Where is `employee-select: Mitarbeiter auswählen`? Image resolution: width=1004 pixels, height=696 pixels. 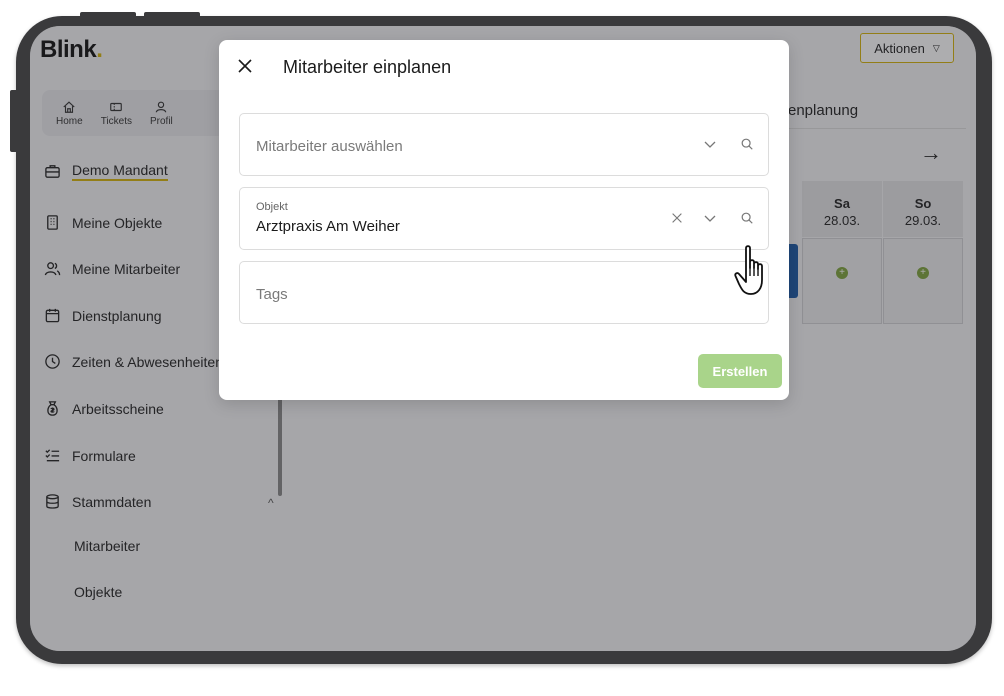
employee-select: Mitarbeiter auswählen is located at coordinates (504, 144).